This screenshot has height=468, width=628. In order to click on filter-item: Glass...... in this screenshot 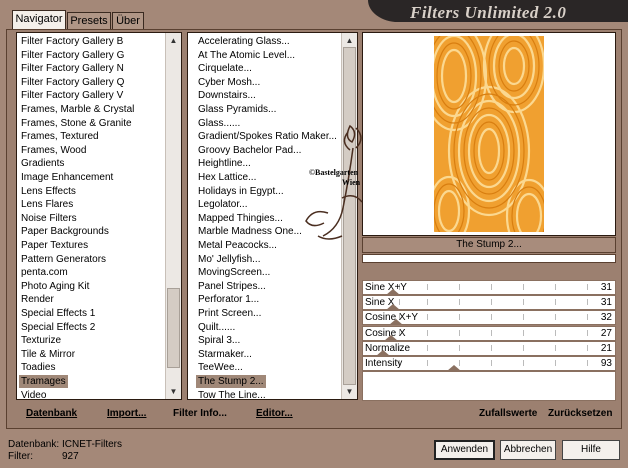, I will do `click(219, 123)`.